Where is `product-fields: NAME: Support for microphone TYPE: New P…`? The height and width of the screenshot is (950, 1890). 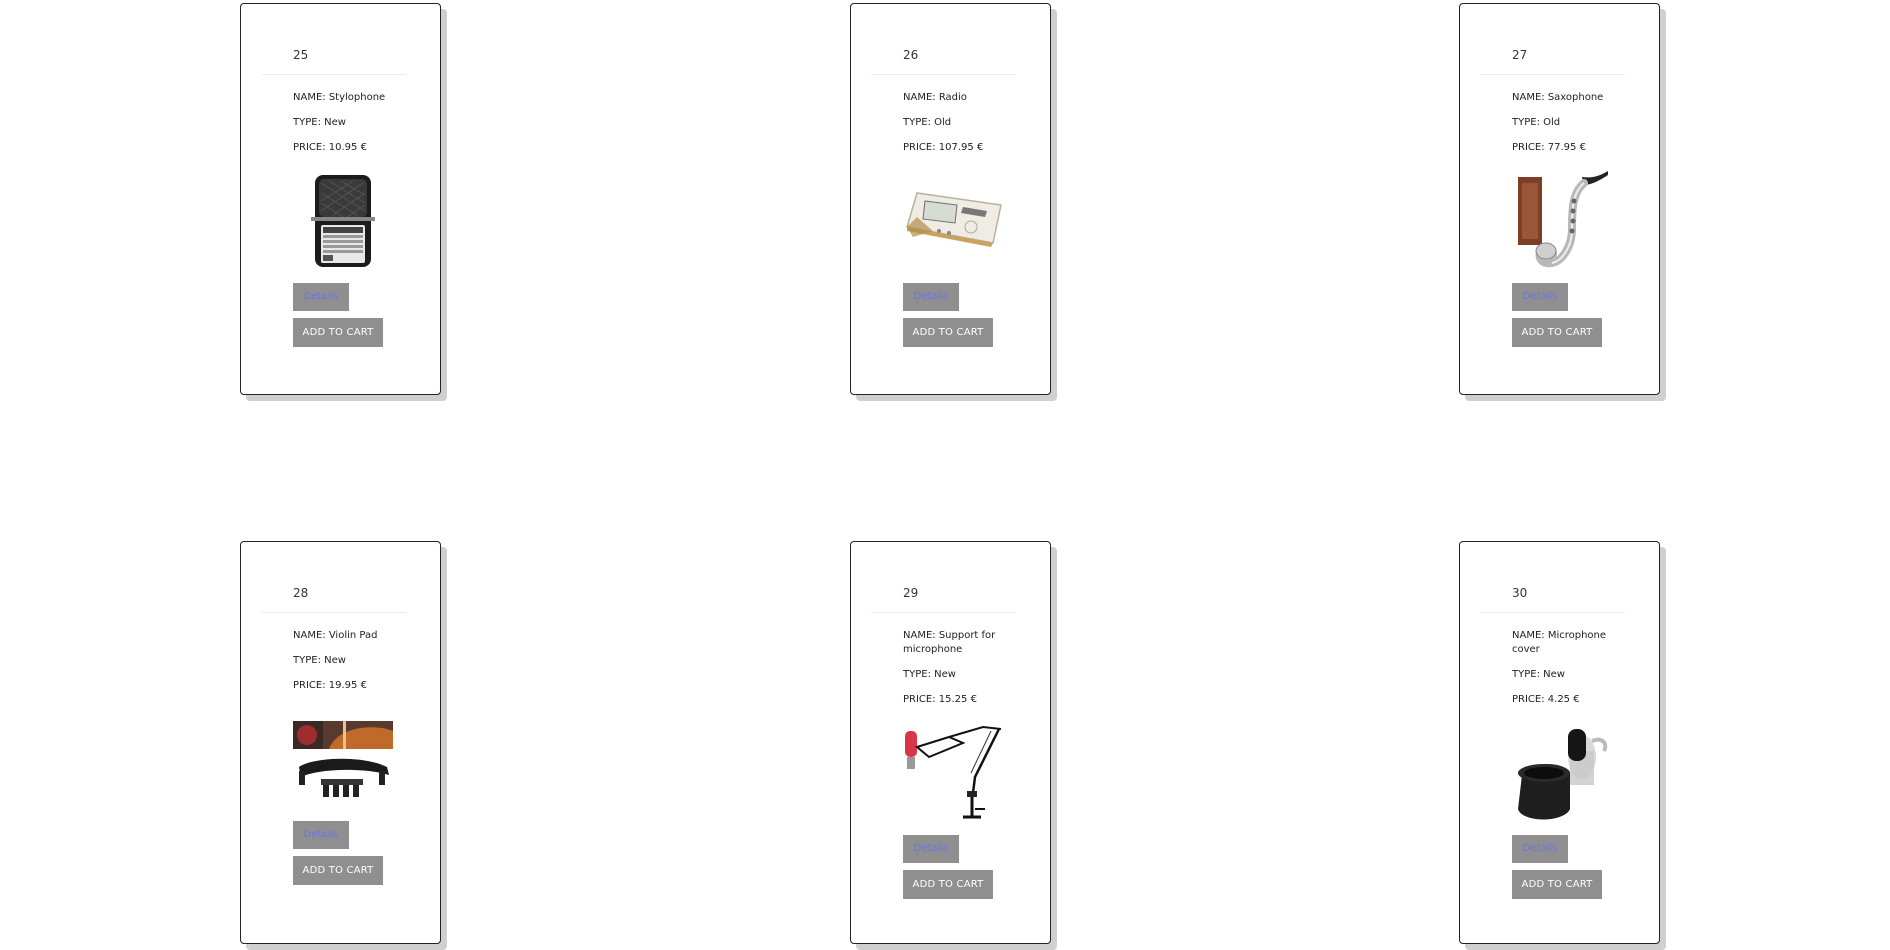 product-fields: NAME: Support for microphone TYPE: New P… is located at coordinates (943, 668).